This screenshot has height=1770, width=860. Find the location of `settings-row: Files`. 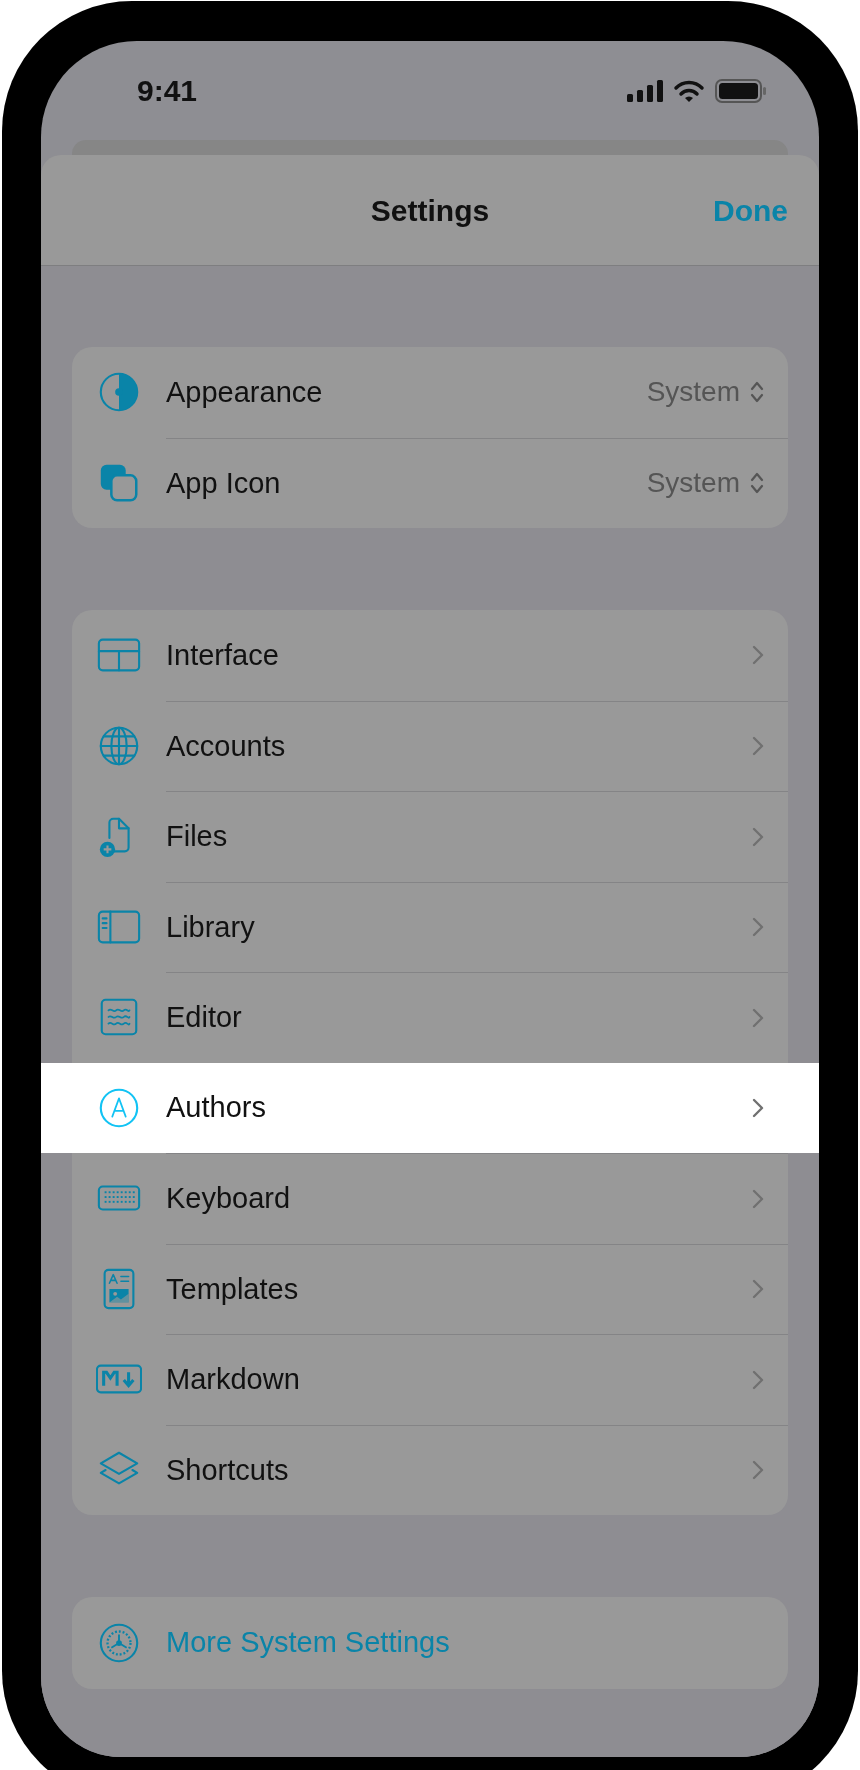

settings-row: Files is located at coordinates (430, 836).